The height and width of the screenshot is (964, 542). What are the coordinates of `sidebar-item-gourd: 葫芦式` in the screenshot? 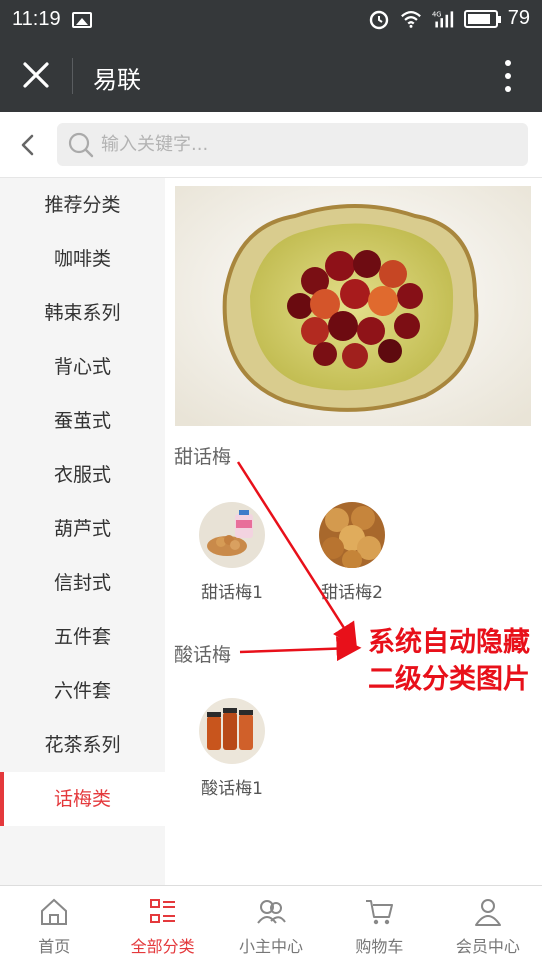 It's located at (82, 529).